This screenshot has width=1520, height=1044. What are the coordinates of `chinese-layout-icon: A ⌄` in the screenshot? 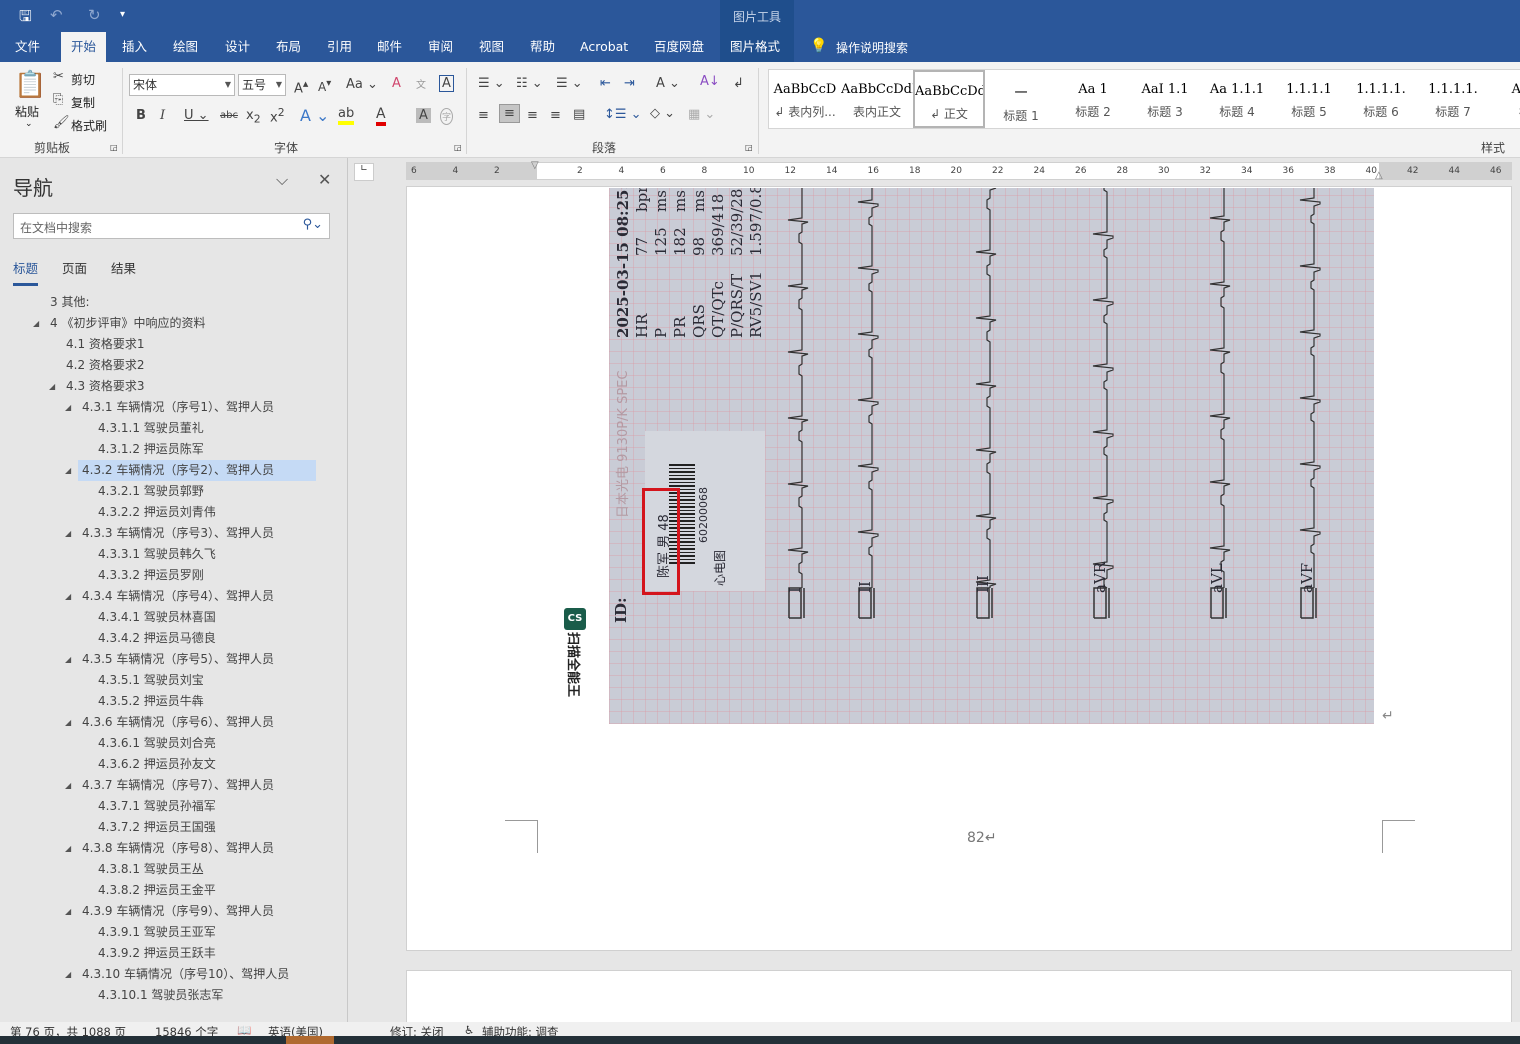 It's located at (668, 83).